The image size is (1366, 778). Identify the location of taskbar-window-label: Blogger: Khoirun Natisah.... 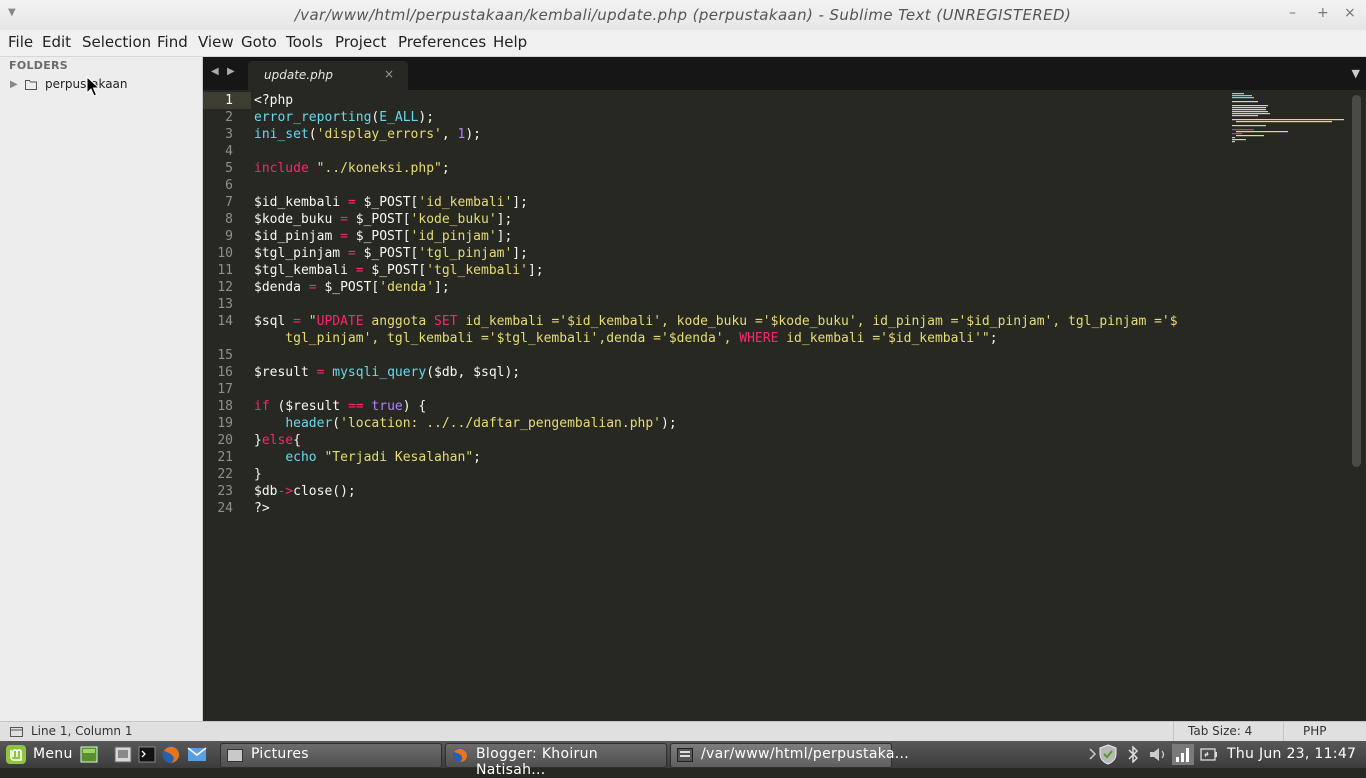
(537, 762).